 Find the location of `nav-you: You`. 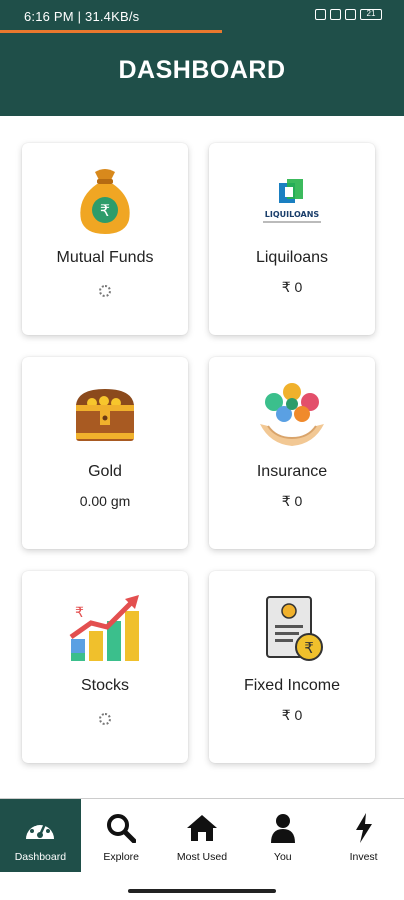

nav-you: You is located at coordinates (282, 835).